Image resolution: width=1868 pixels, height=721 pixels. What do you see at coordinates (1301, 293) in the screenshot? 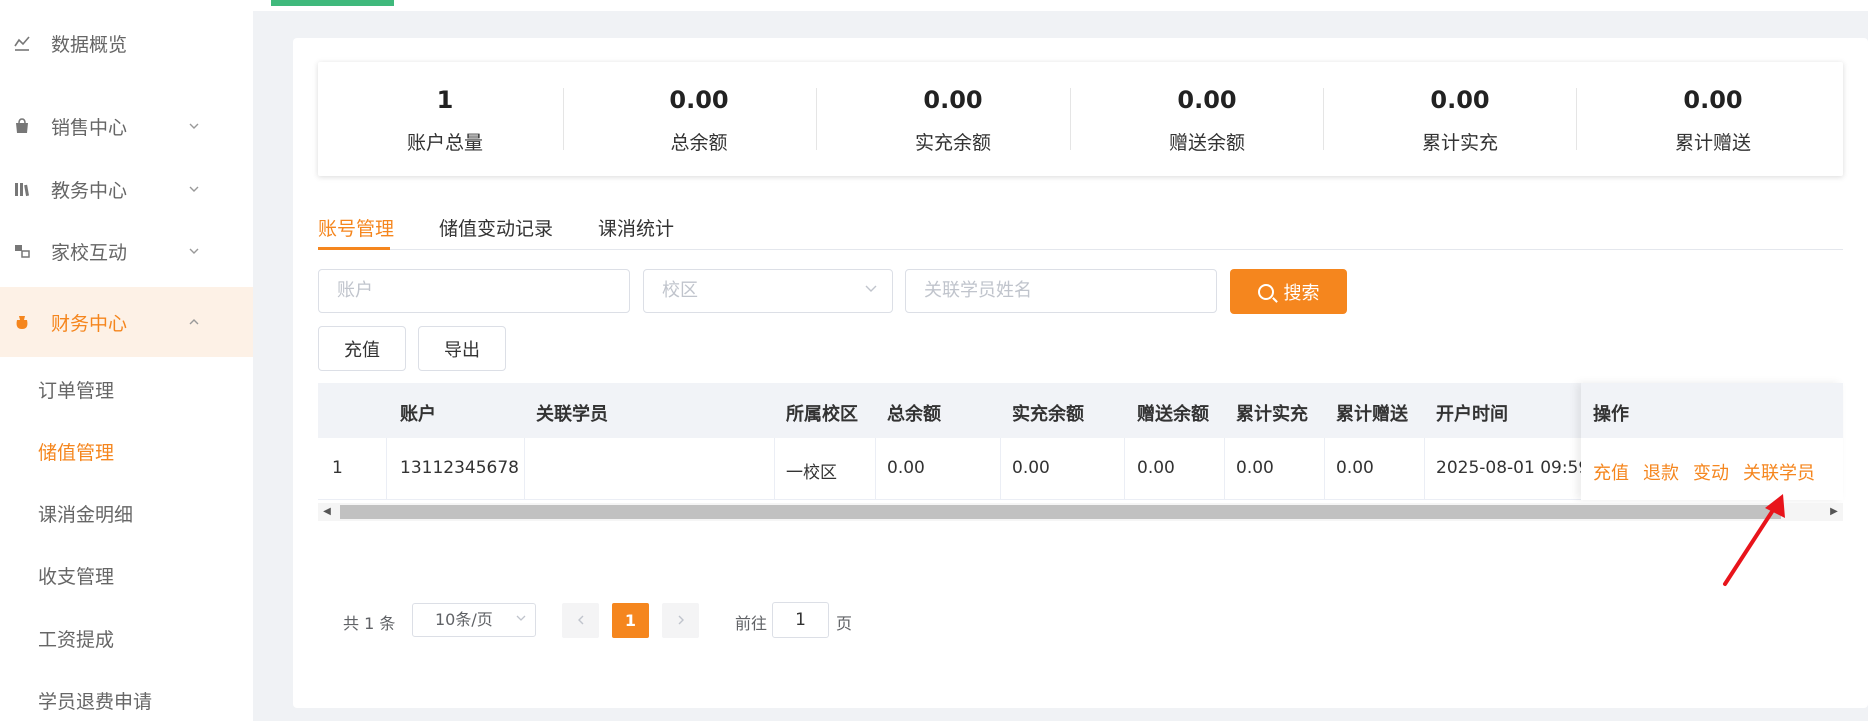
I see `search-button-label: 搜索` at bounding box center [1301, 293].